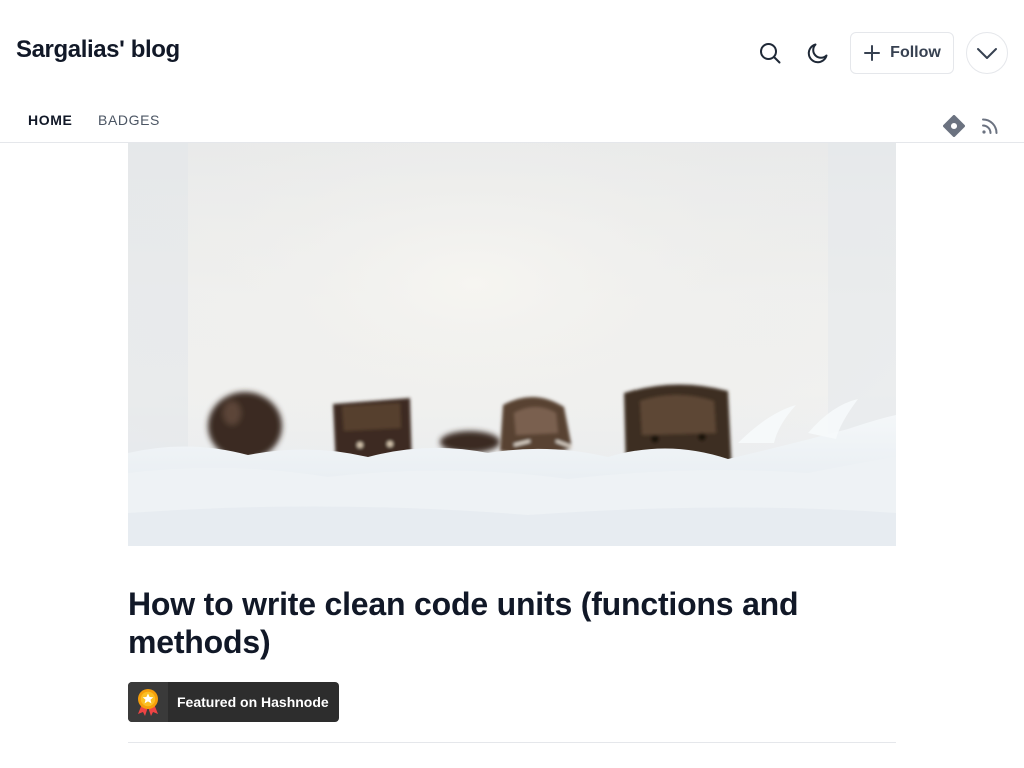 This screenshot has height=768, width=1024. I want to click on plus-icon, so click(872, 53).